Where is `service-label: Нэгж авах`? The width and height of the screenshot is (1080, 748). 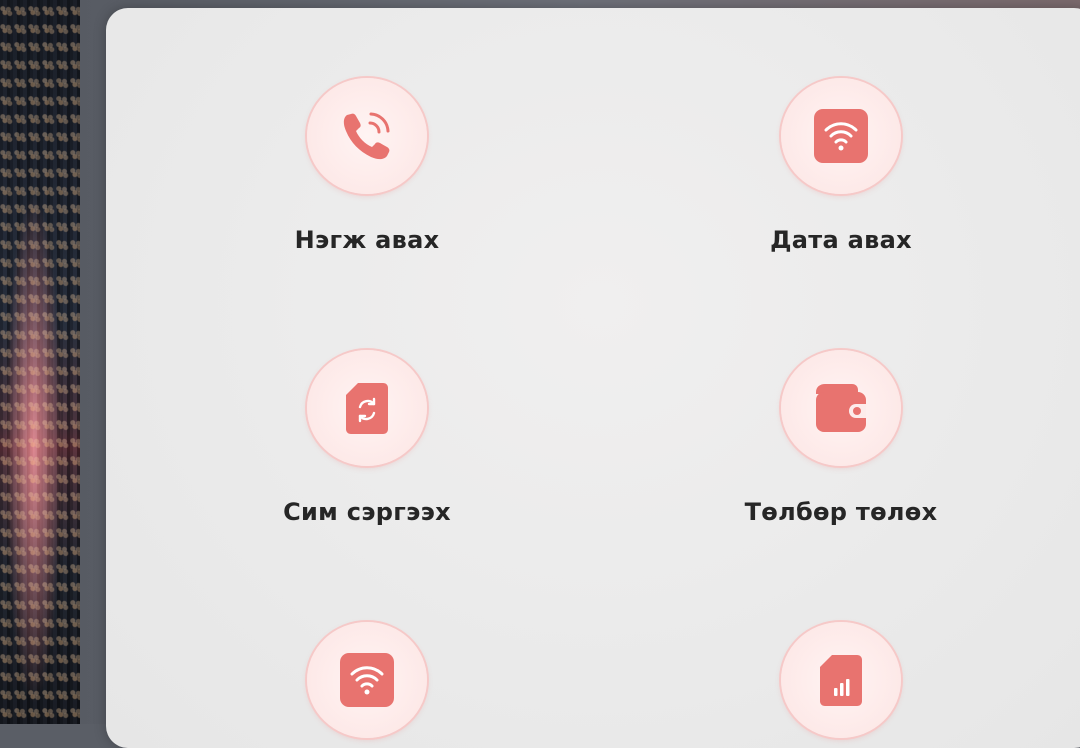
service-label: Нэгж авах is located at coordinates (367, 240).